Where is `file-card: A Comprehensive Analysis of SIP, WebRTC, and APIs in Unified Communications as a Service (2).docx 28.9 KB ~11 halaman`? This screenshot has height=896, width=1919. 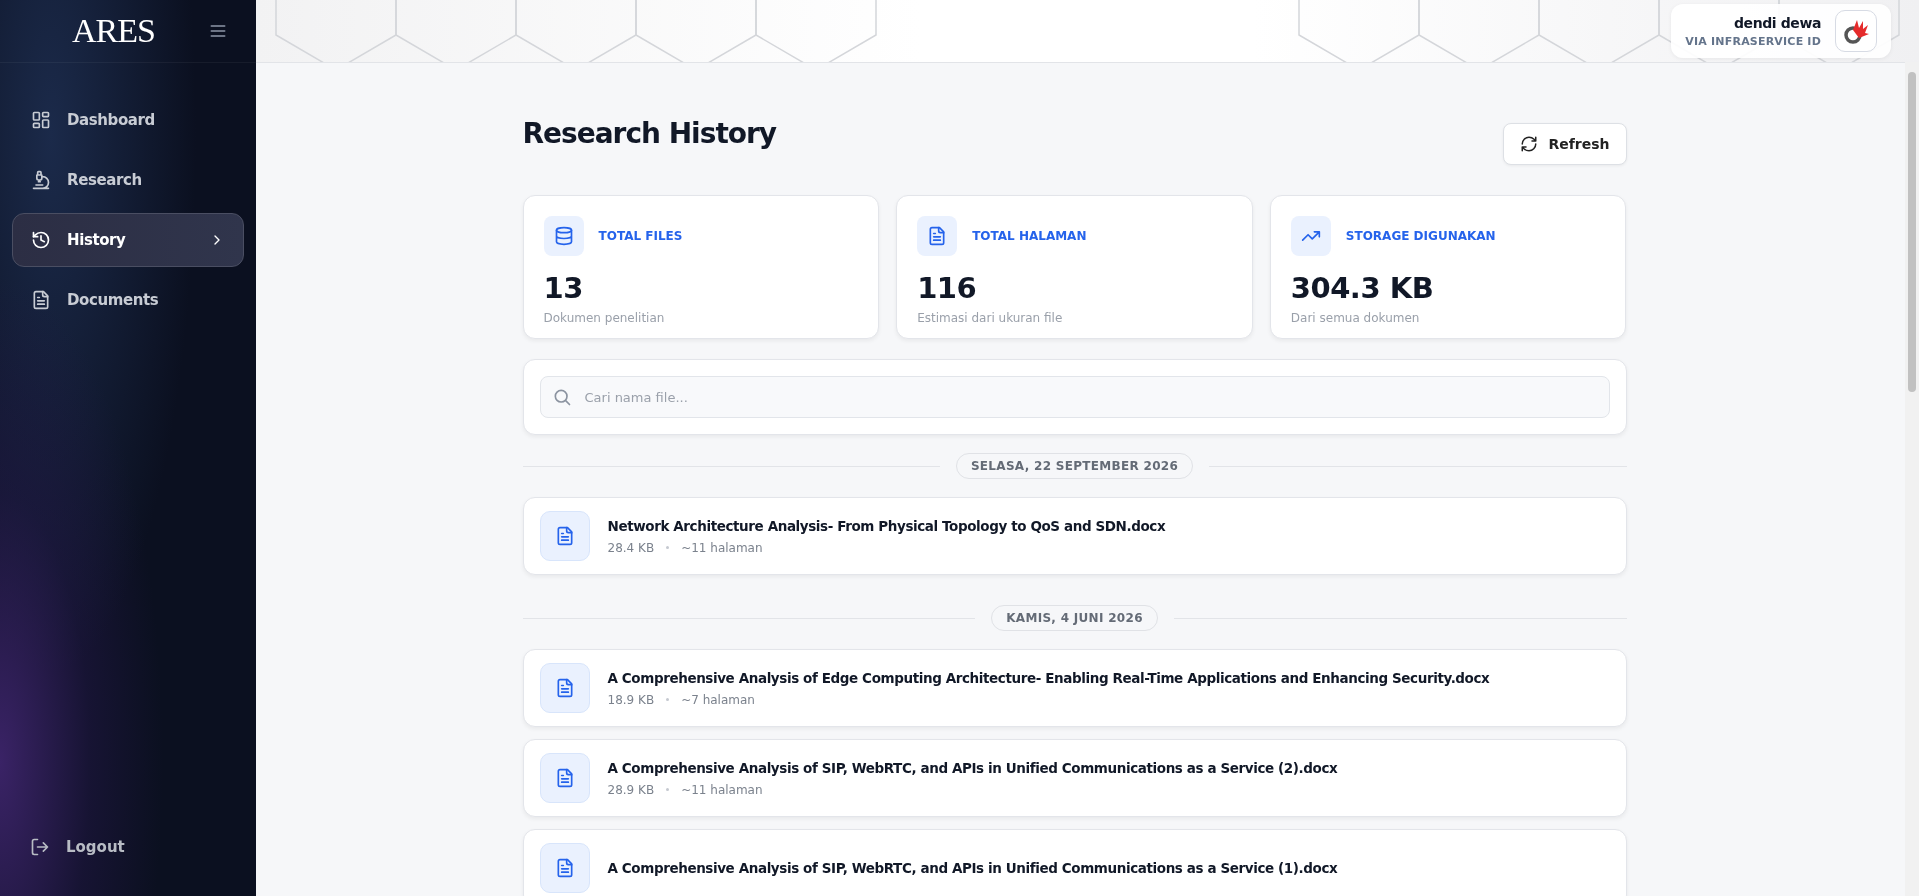 file-card: A Comprehensive Analysis of SIP, WebRTC, and APIs in Unified Communications as a Service (2).docx 28.9 KB ~11 halaman is located at coordinates (1074, 778).